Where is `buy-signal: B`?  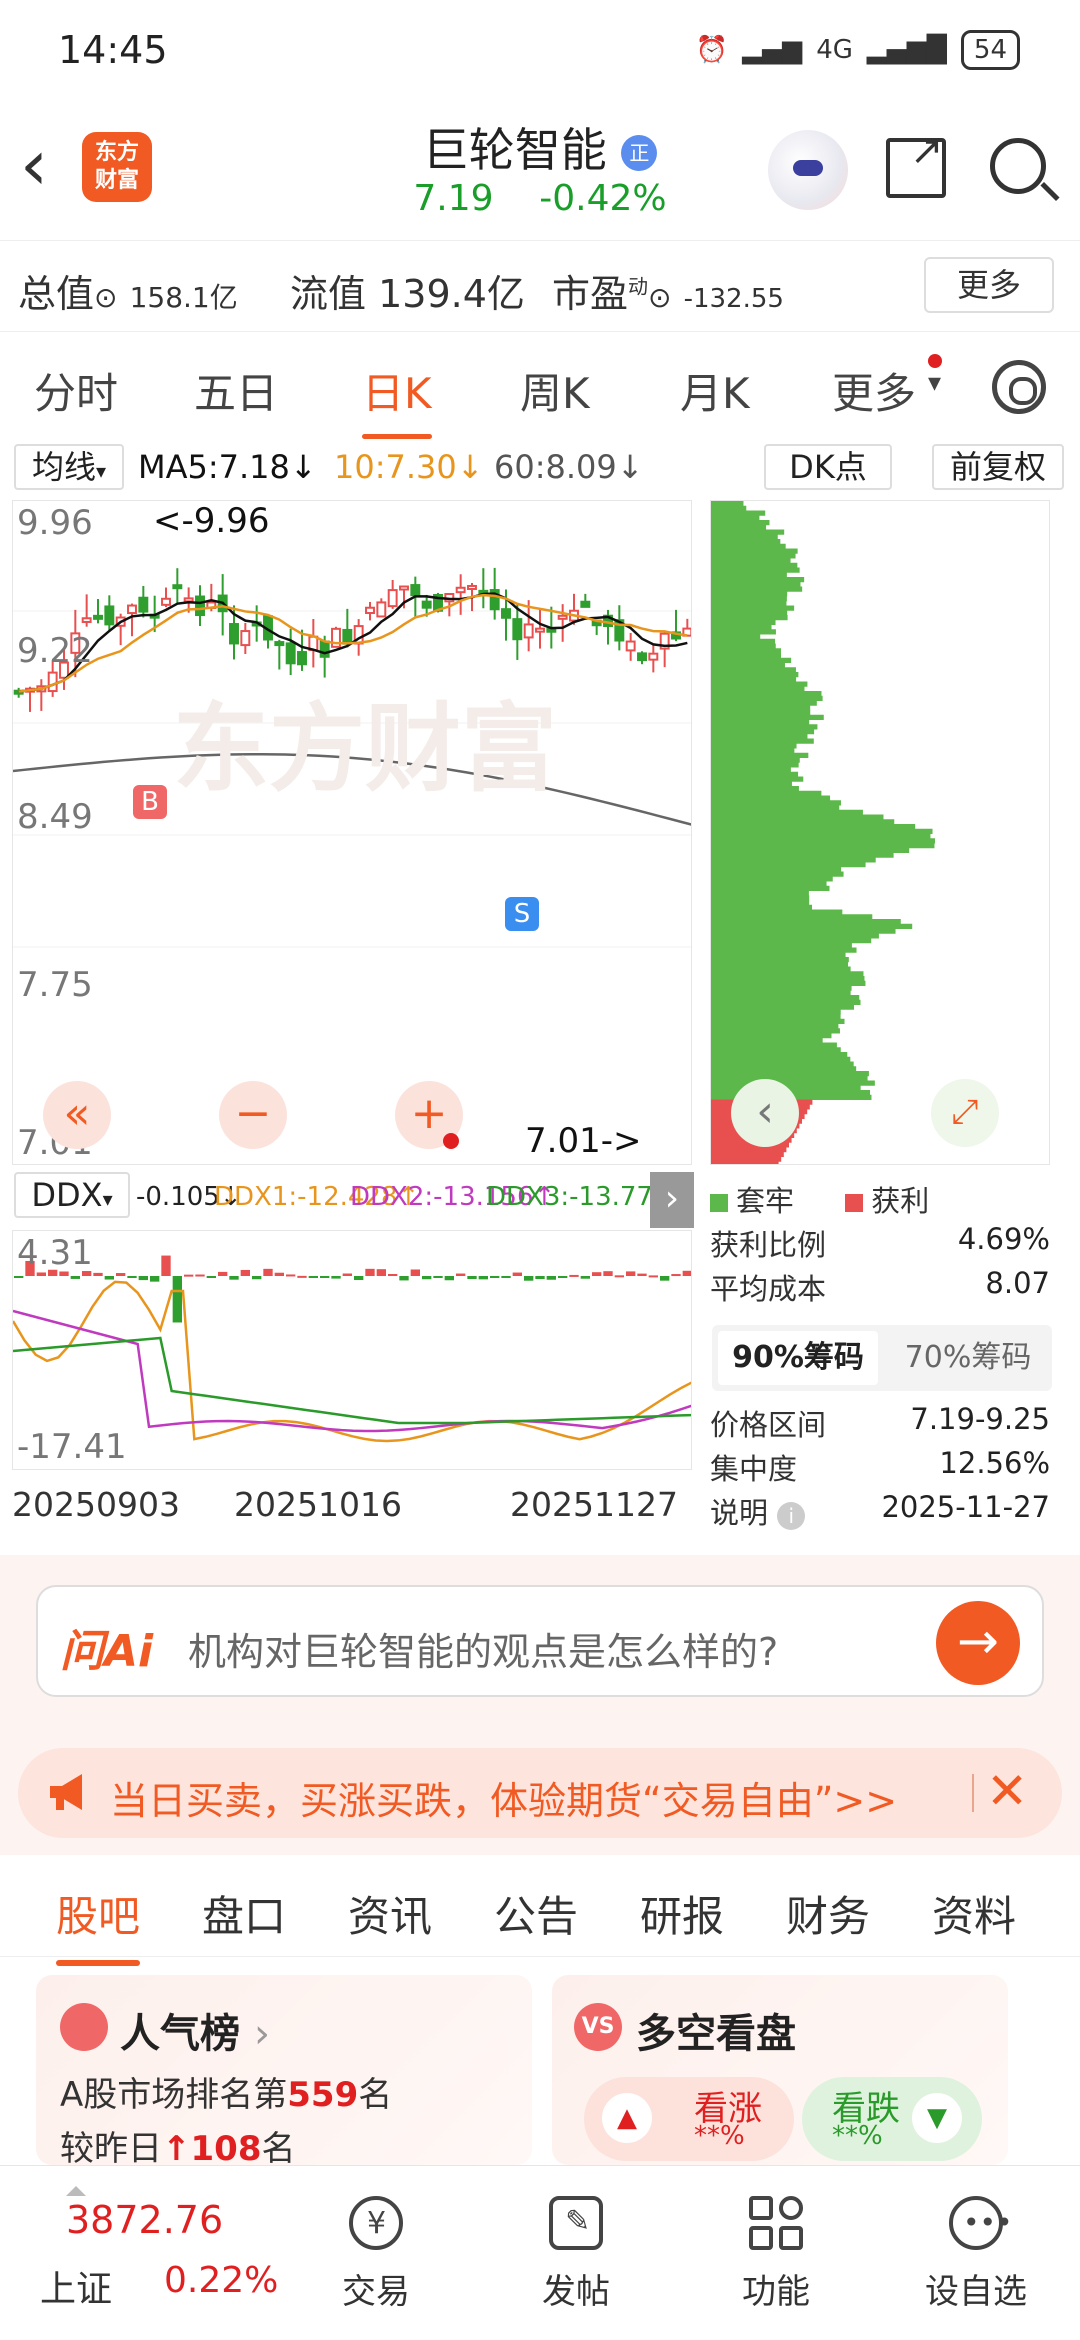
buy-signal: B is located at coordinates (150, 802).